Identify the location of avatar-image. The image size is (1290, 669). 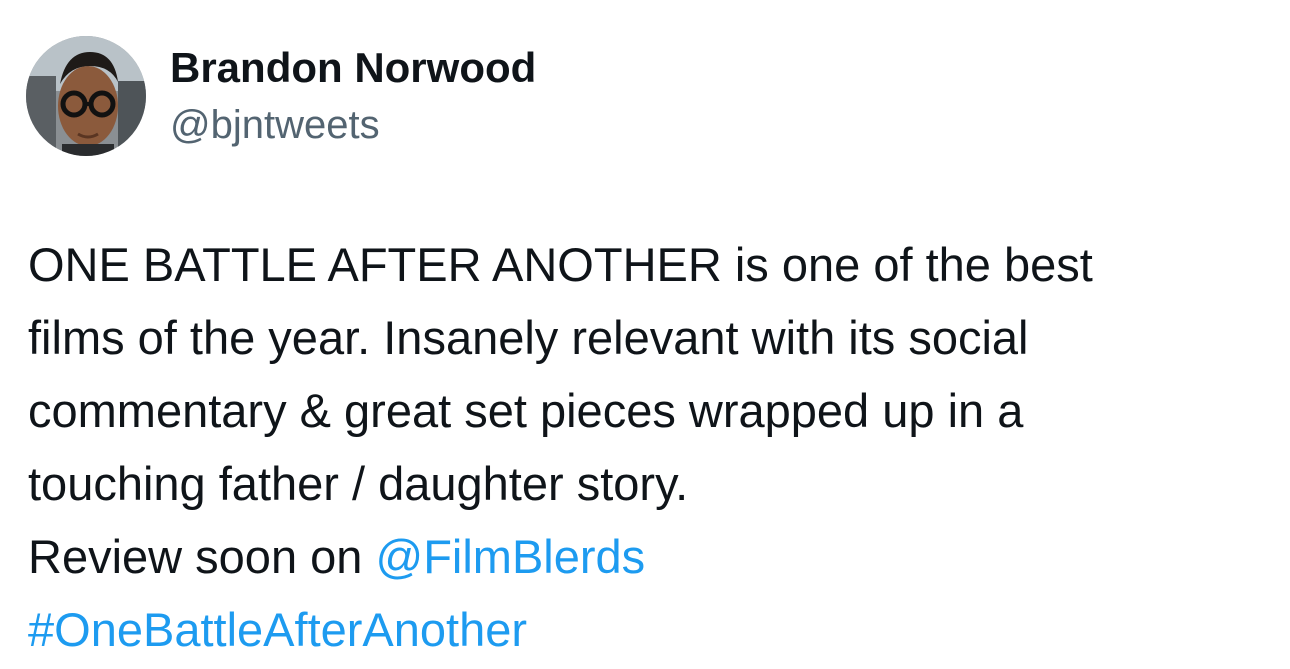
(86, 96).